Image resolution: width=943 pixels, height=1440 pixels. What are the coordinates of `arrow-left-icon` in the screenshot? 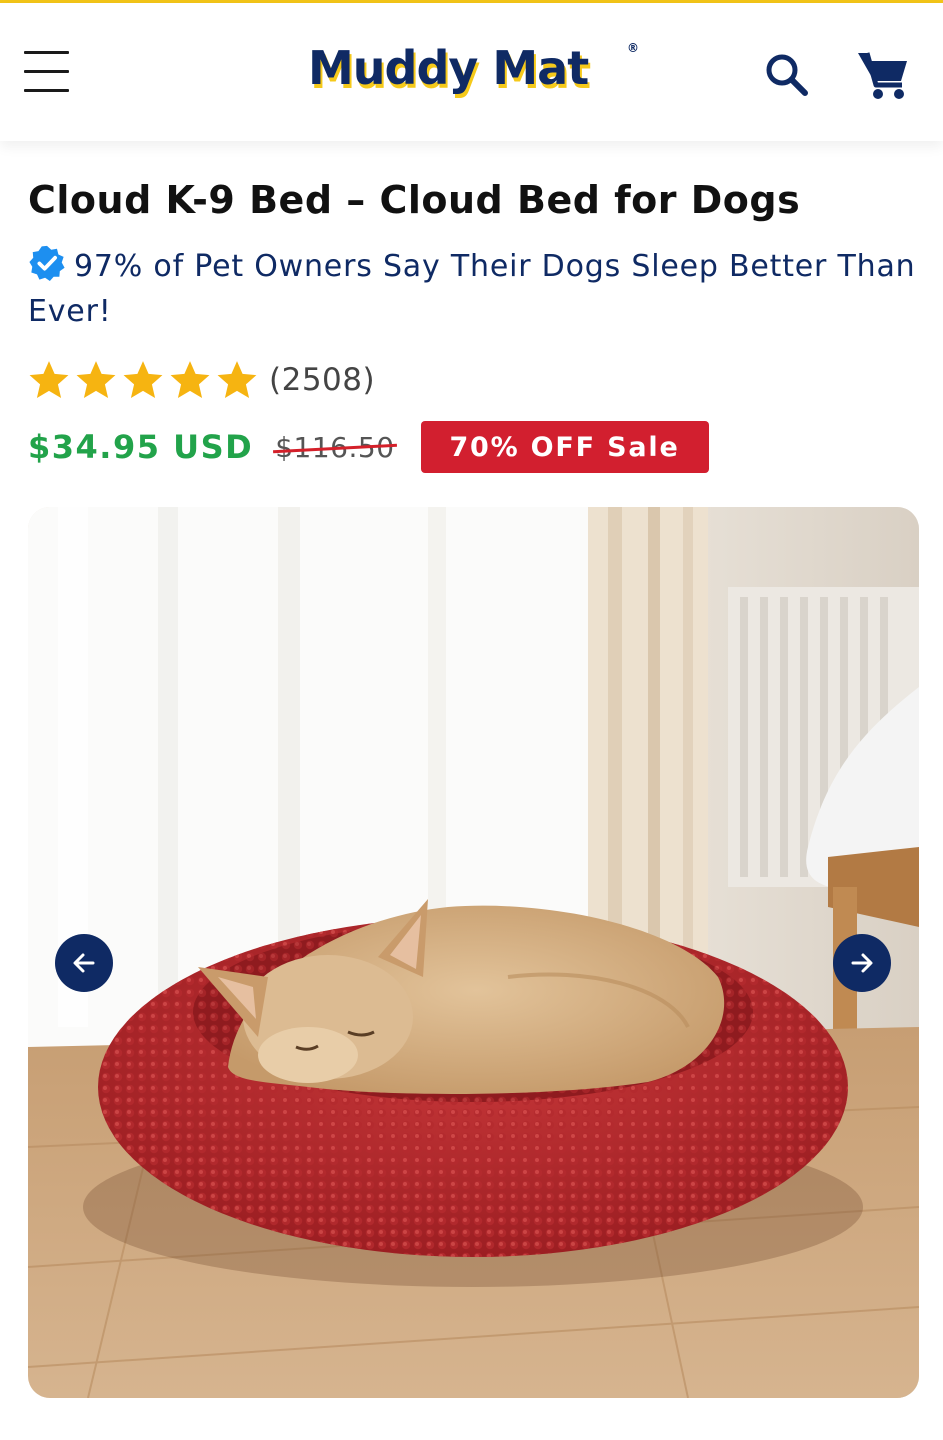 It's located at (84, 963).